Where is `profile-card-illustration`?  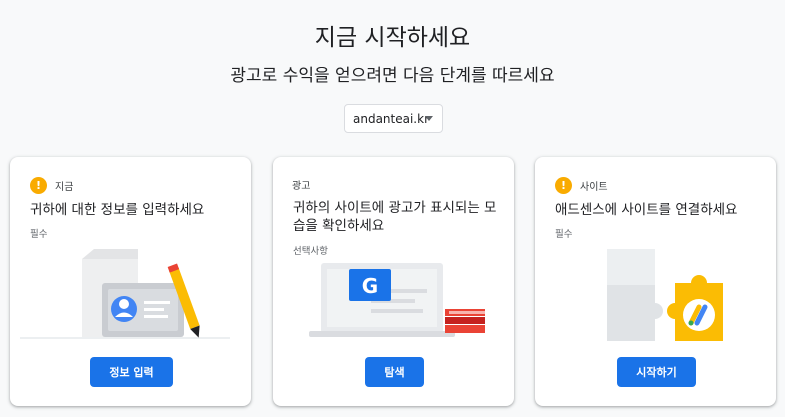 profile-card-illustration is located at coordinates (125, 294).